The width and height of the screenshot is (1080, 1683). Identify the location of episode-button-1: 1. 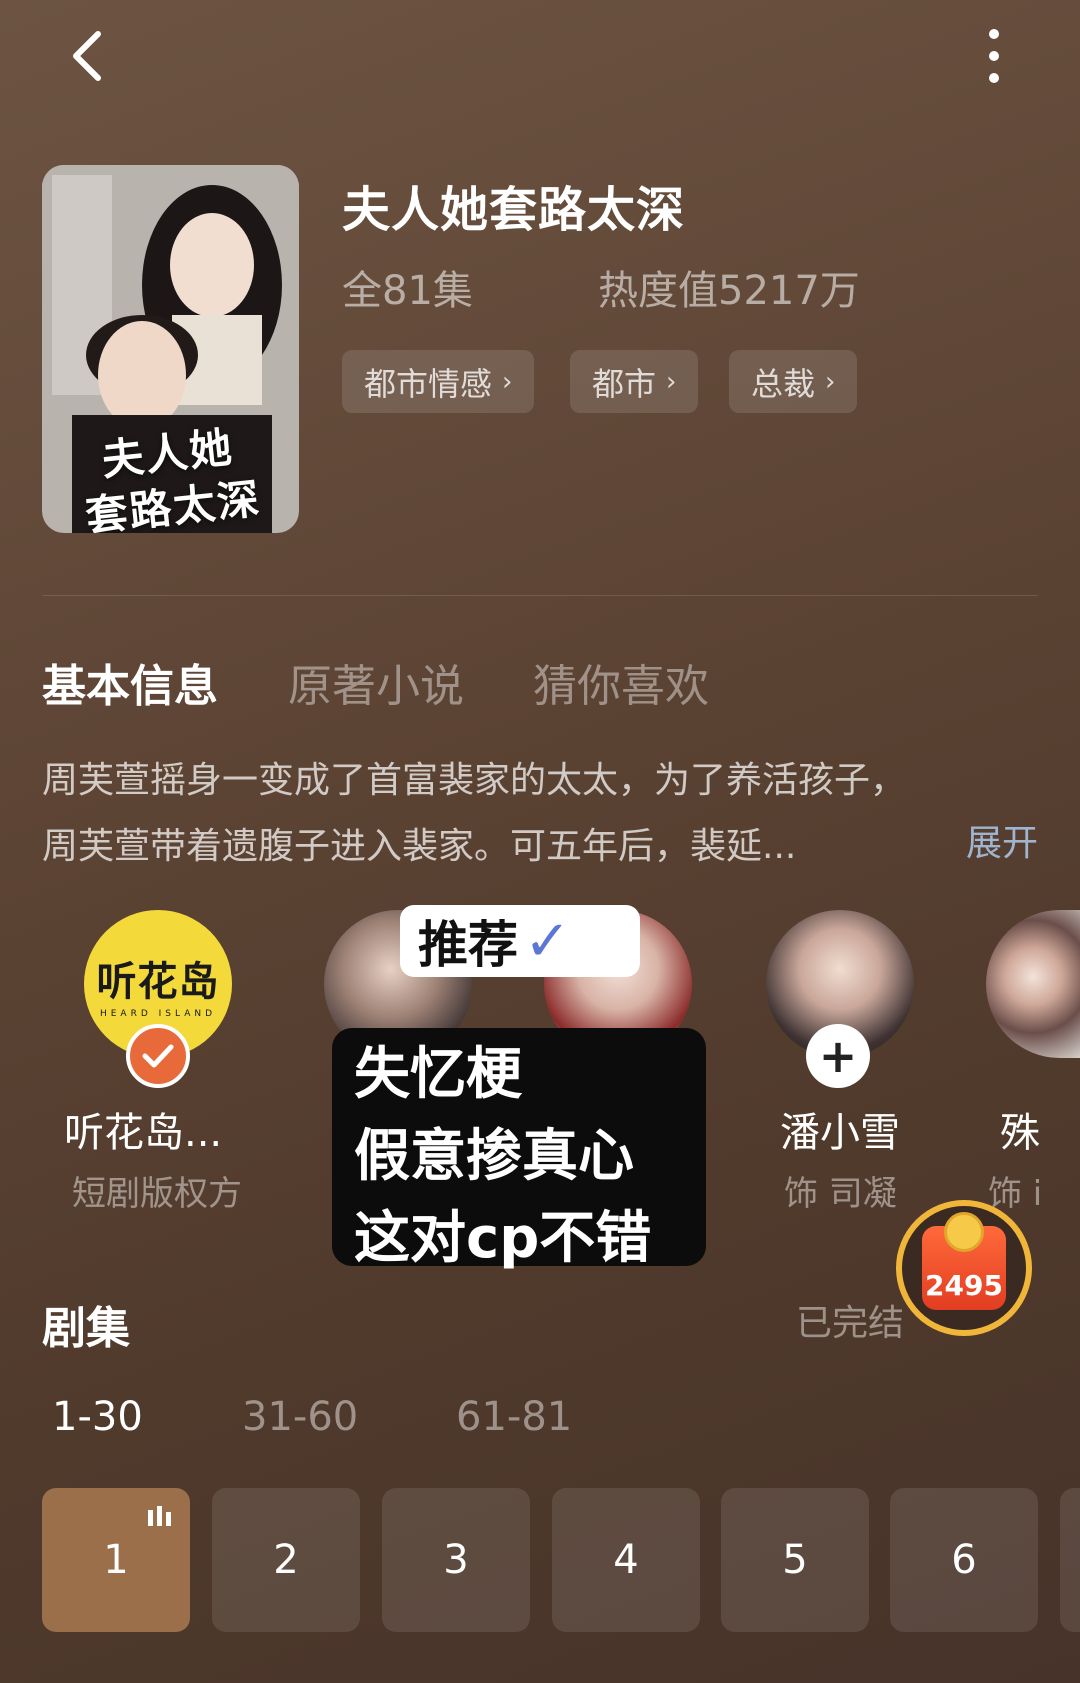
(116, 1560).